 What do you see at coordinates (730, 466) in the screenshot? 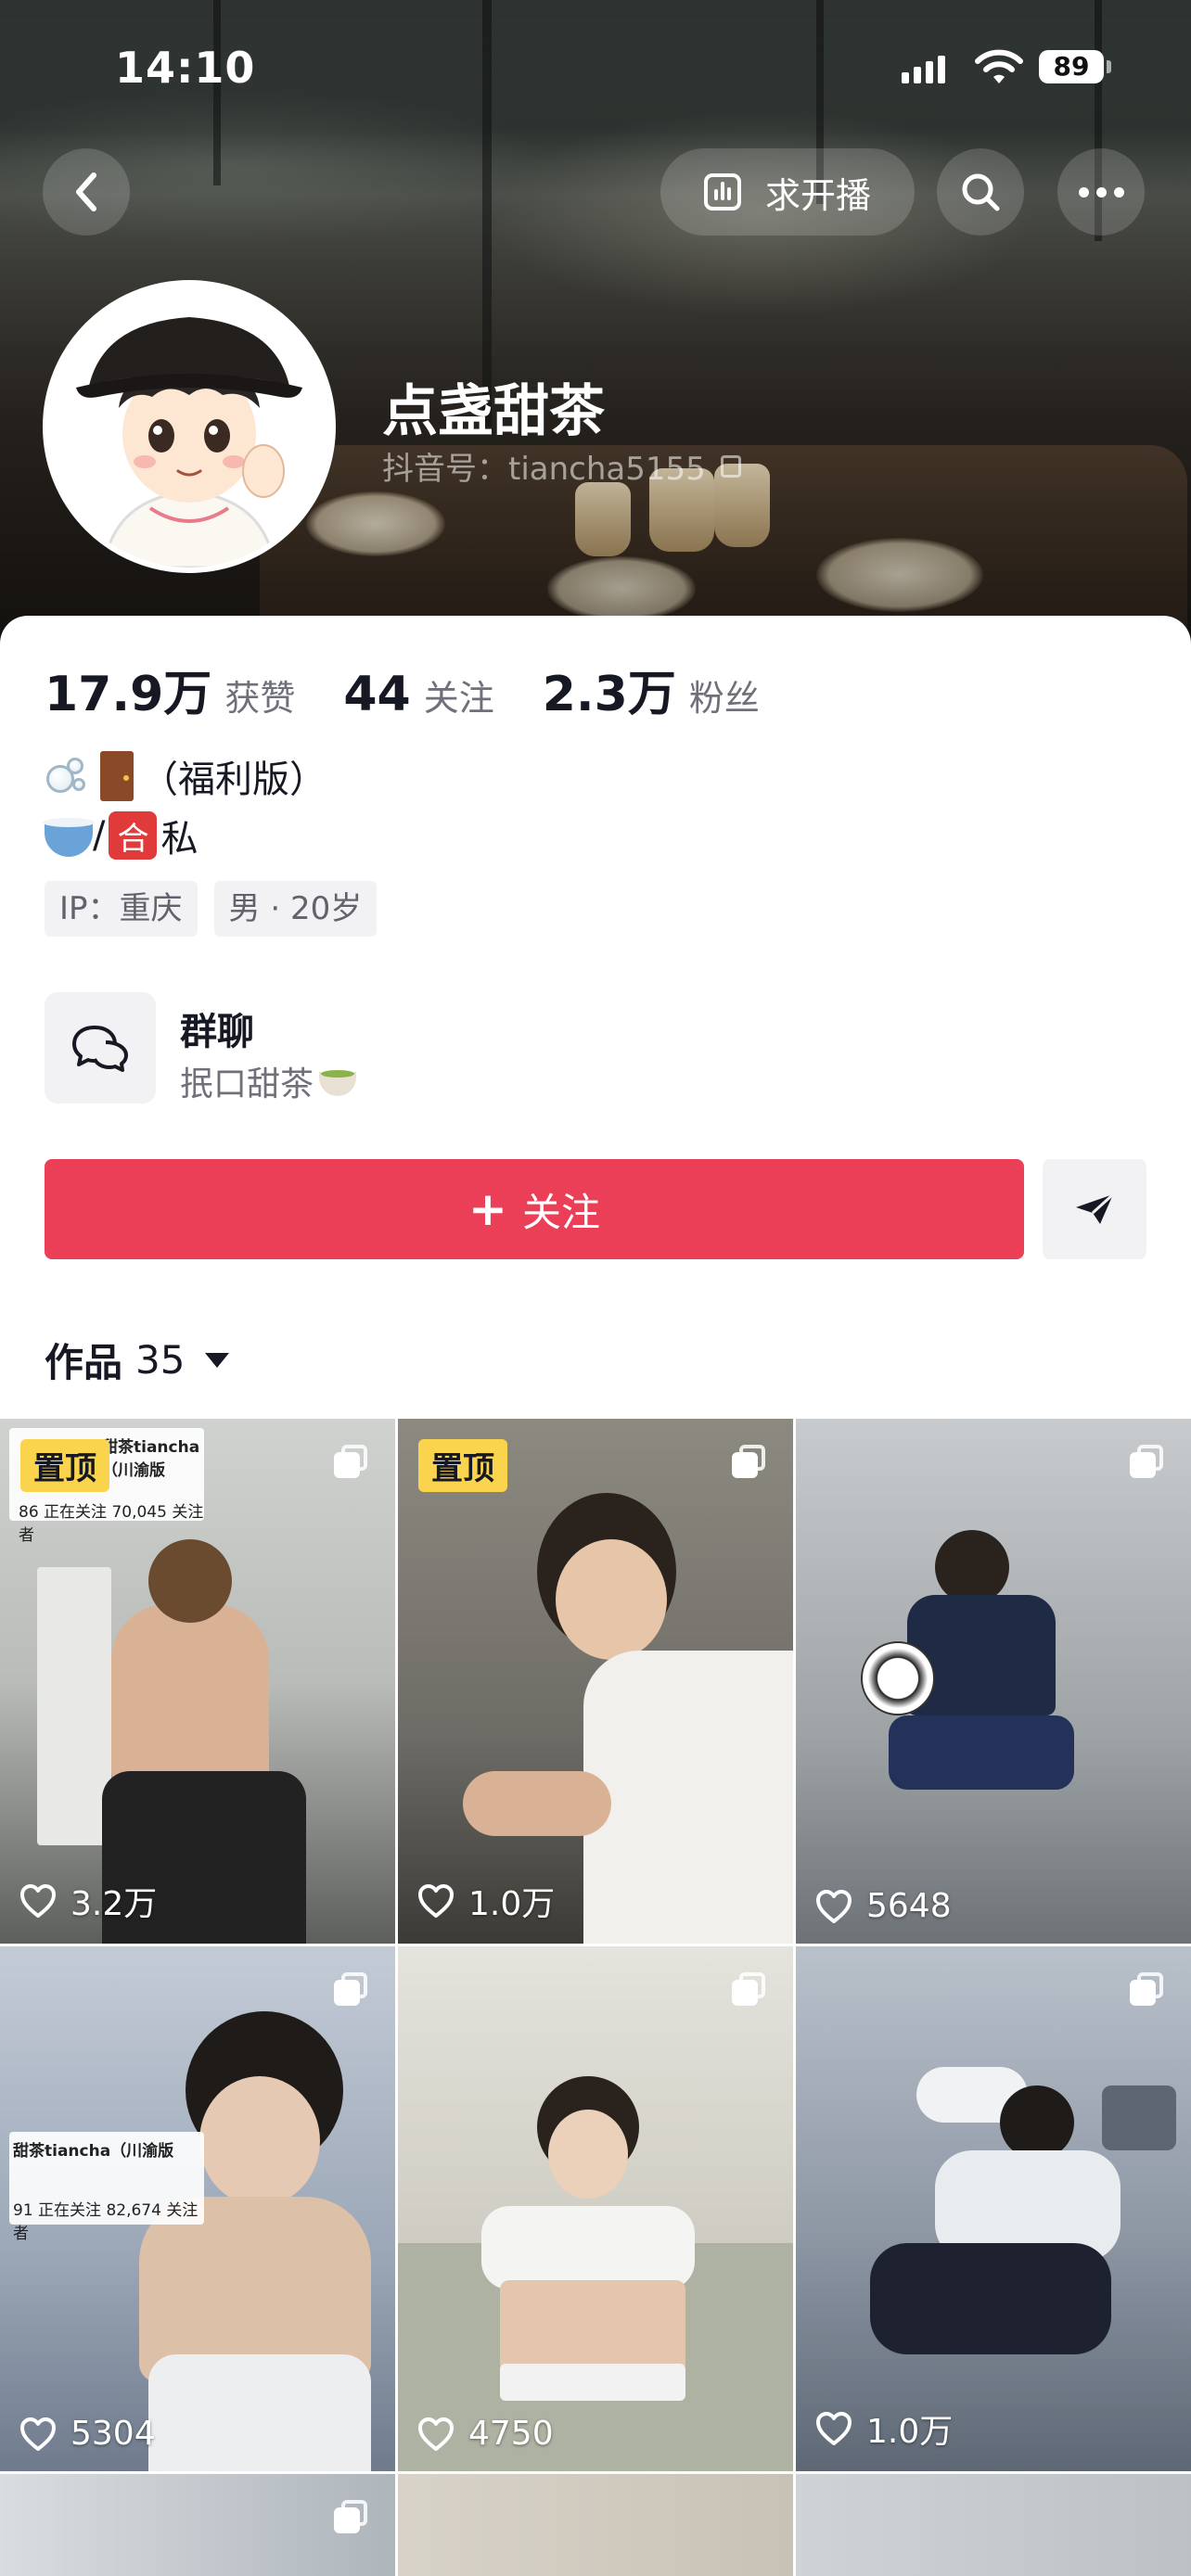
I see `copy-icon` at bounding box center [730, 466].